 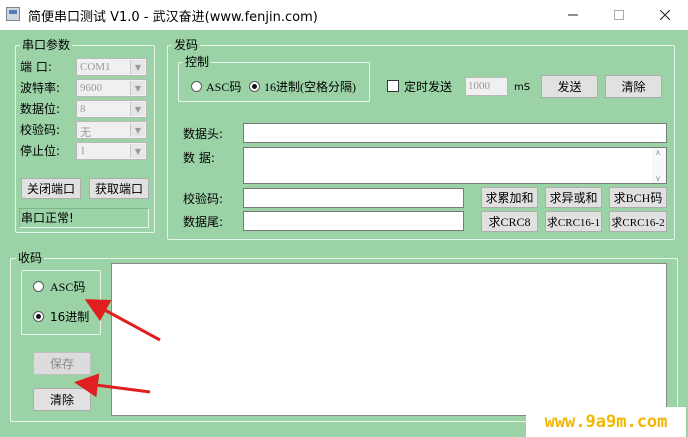 What do you see at coordinates (112, 385) in the screenshot?
I see `arrow-to-clear-button` at bounding box center [112, 385].